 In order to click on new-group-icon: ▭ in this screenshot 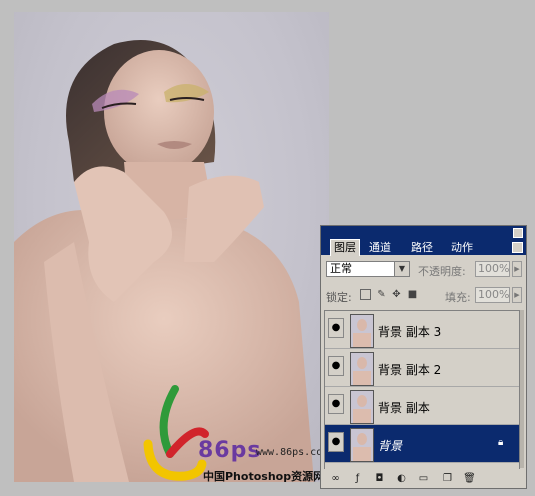, I will do `click(423, 478)`.